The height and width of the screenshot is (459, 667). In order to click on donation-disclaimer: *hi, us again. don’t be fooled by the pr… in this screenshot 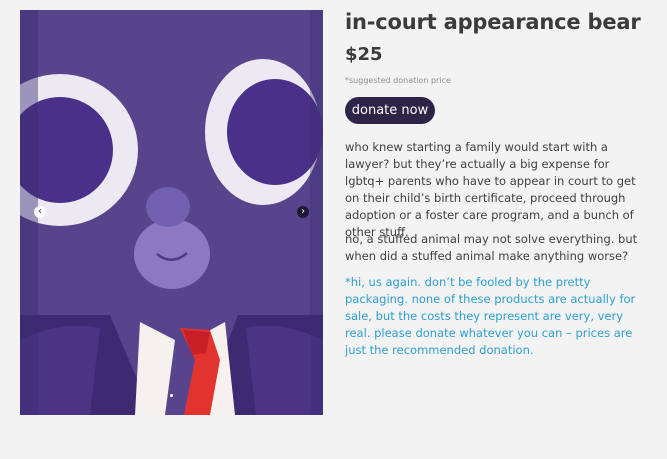, I will do `click(490, 316)`.